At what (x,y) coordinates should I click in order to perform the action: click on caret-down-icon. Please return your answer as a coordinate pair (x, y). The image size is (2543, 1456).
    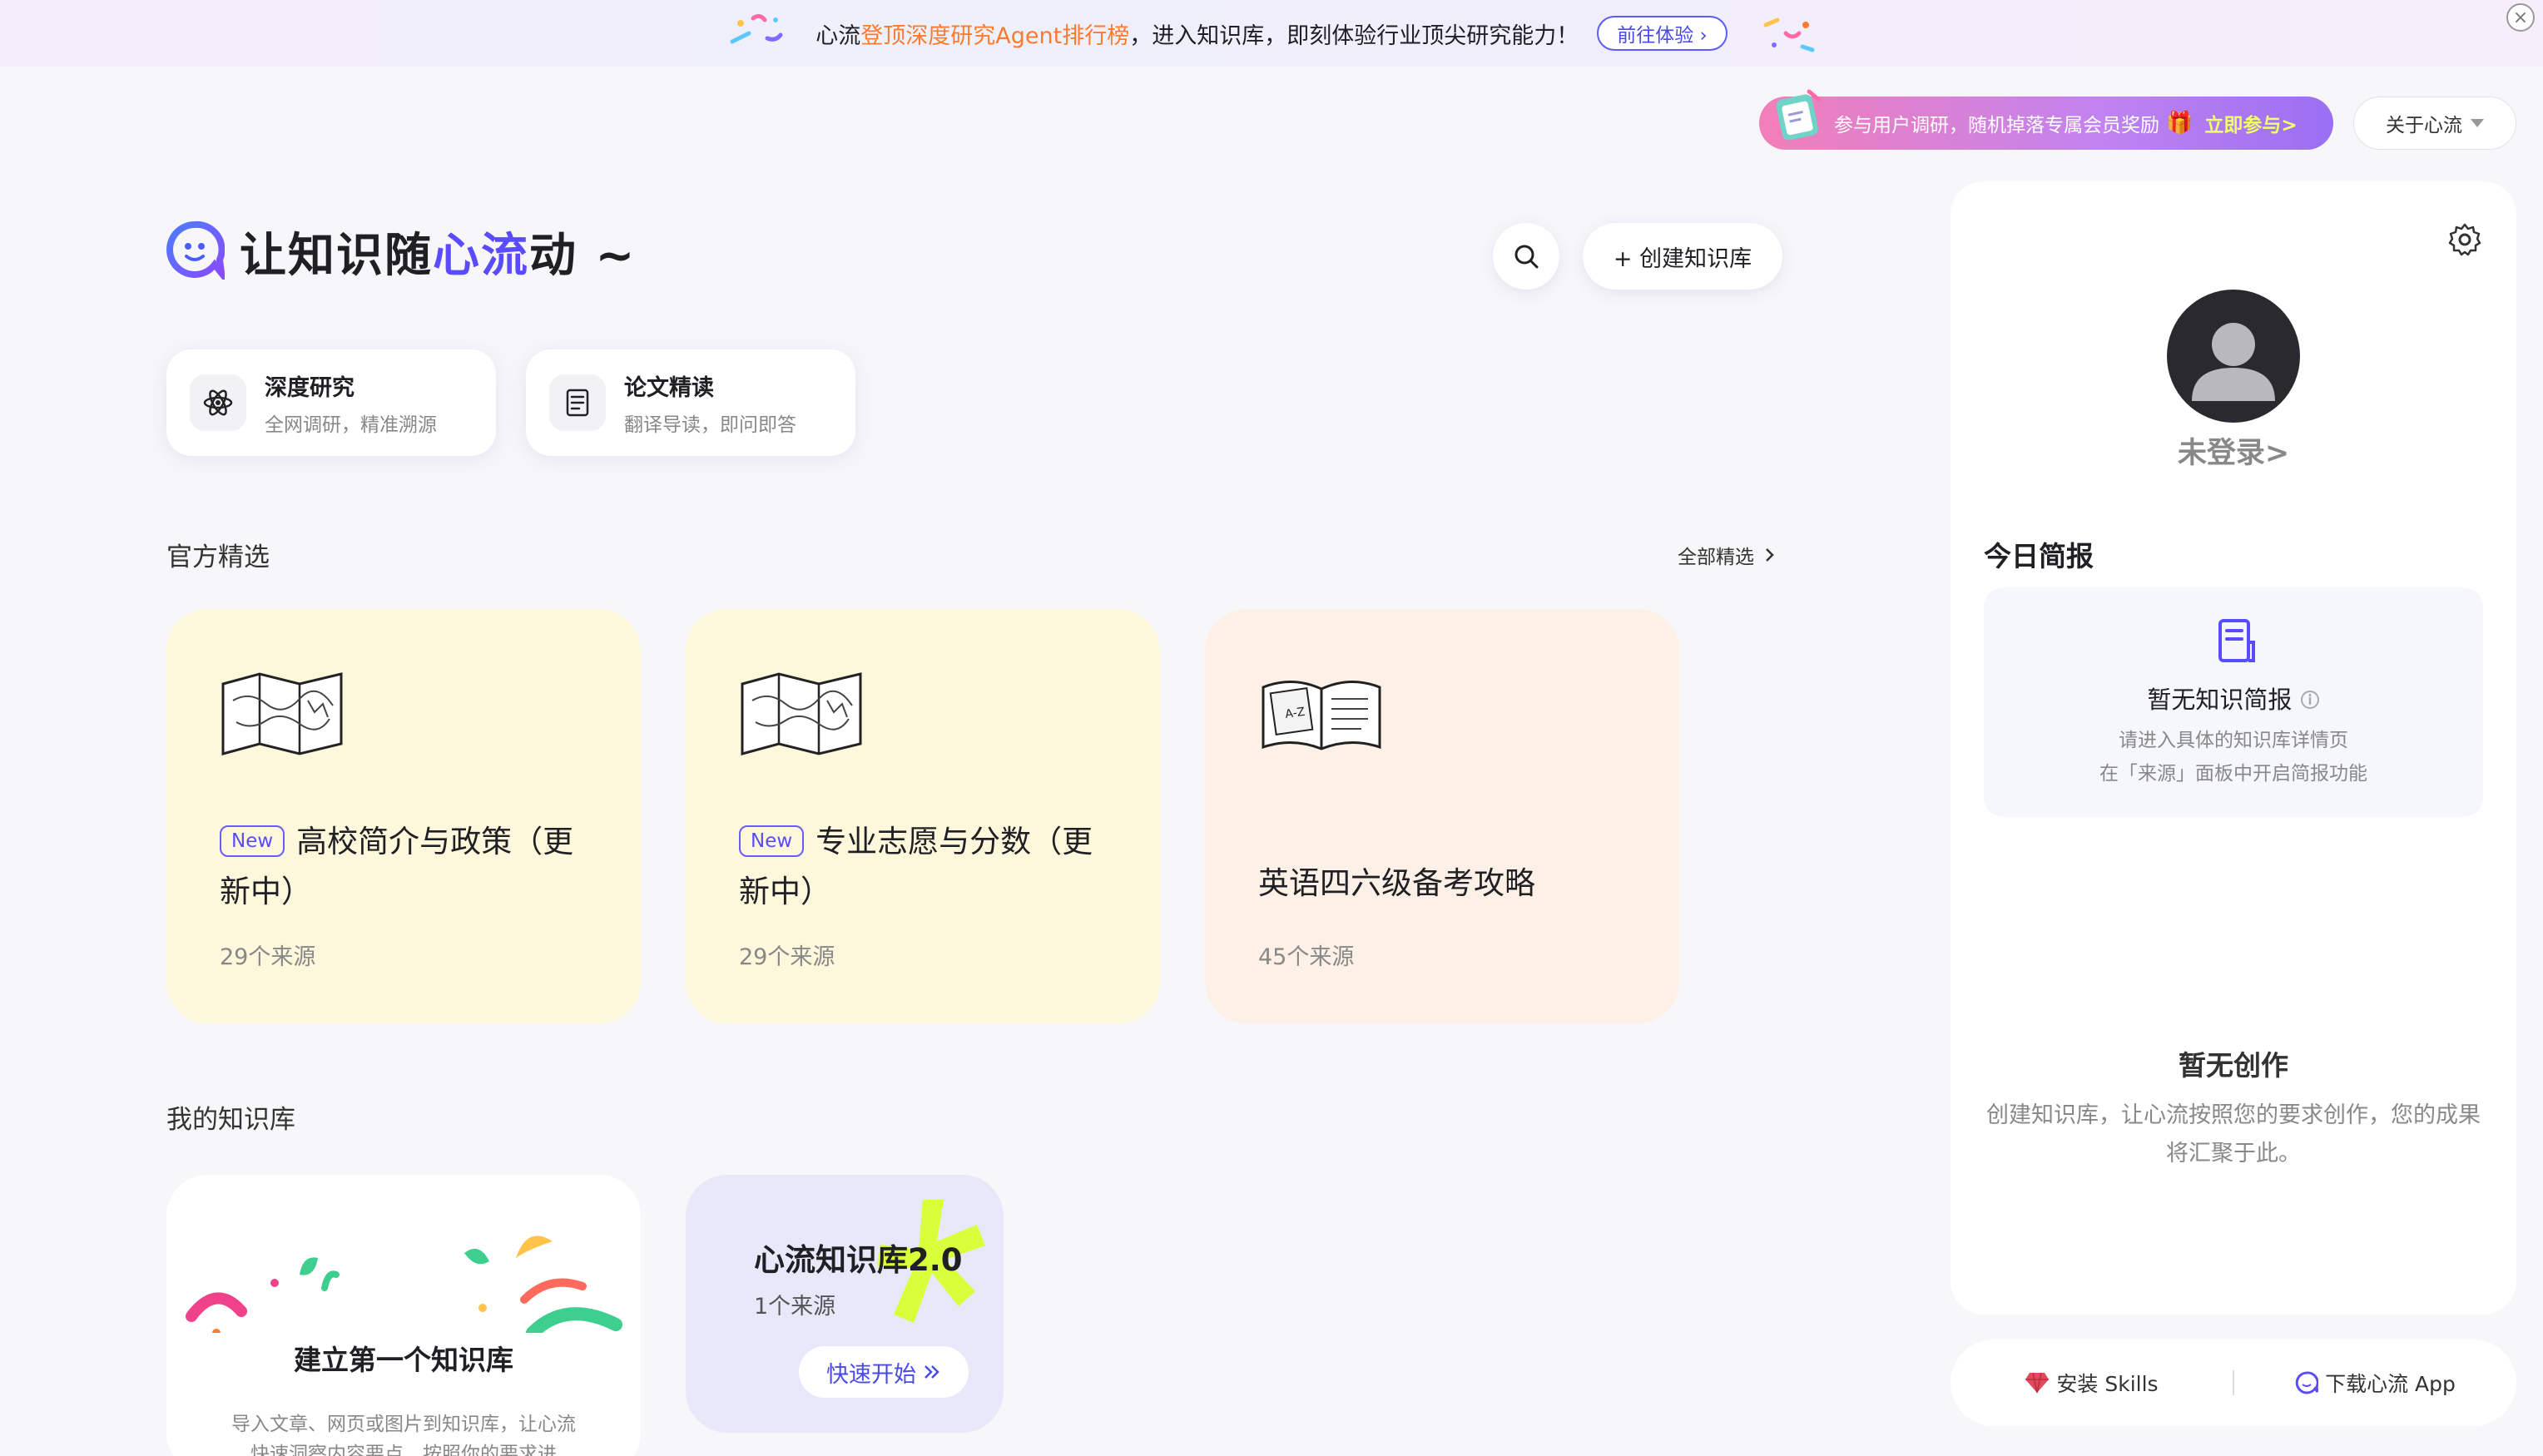
    Looking at the image, I should click on (2477, 123).